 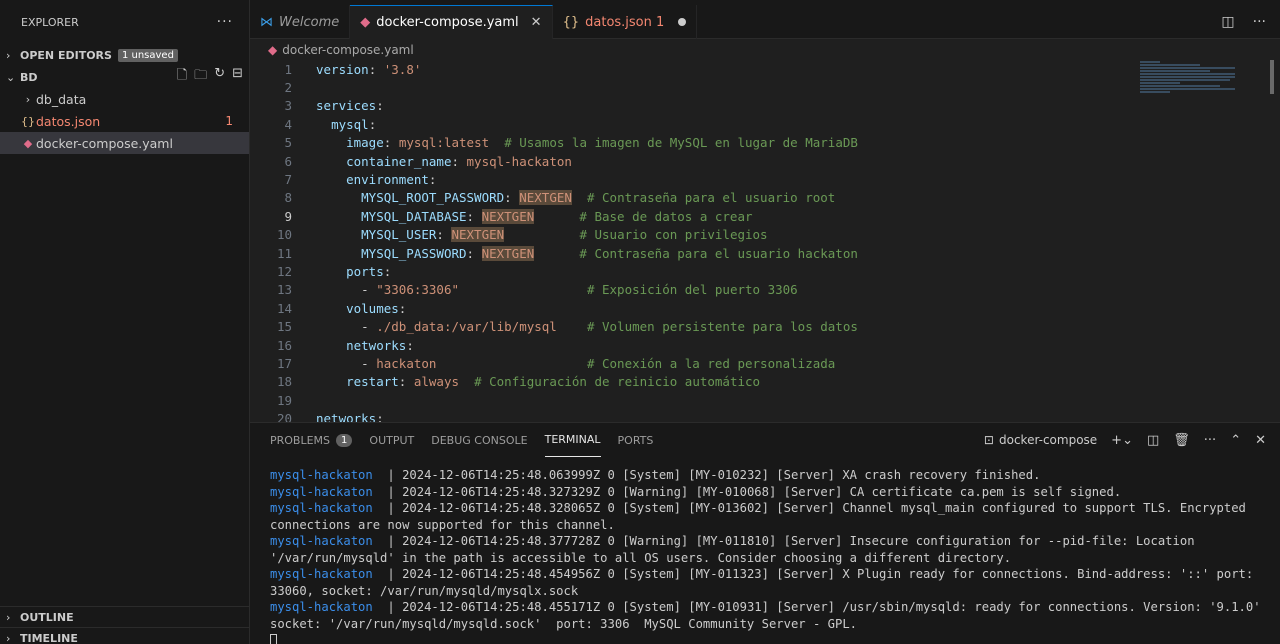 I want to click on code-token: image, so click(x=365, y=143).